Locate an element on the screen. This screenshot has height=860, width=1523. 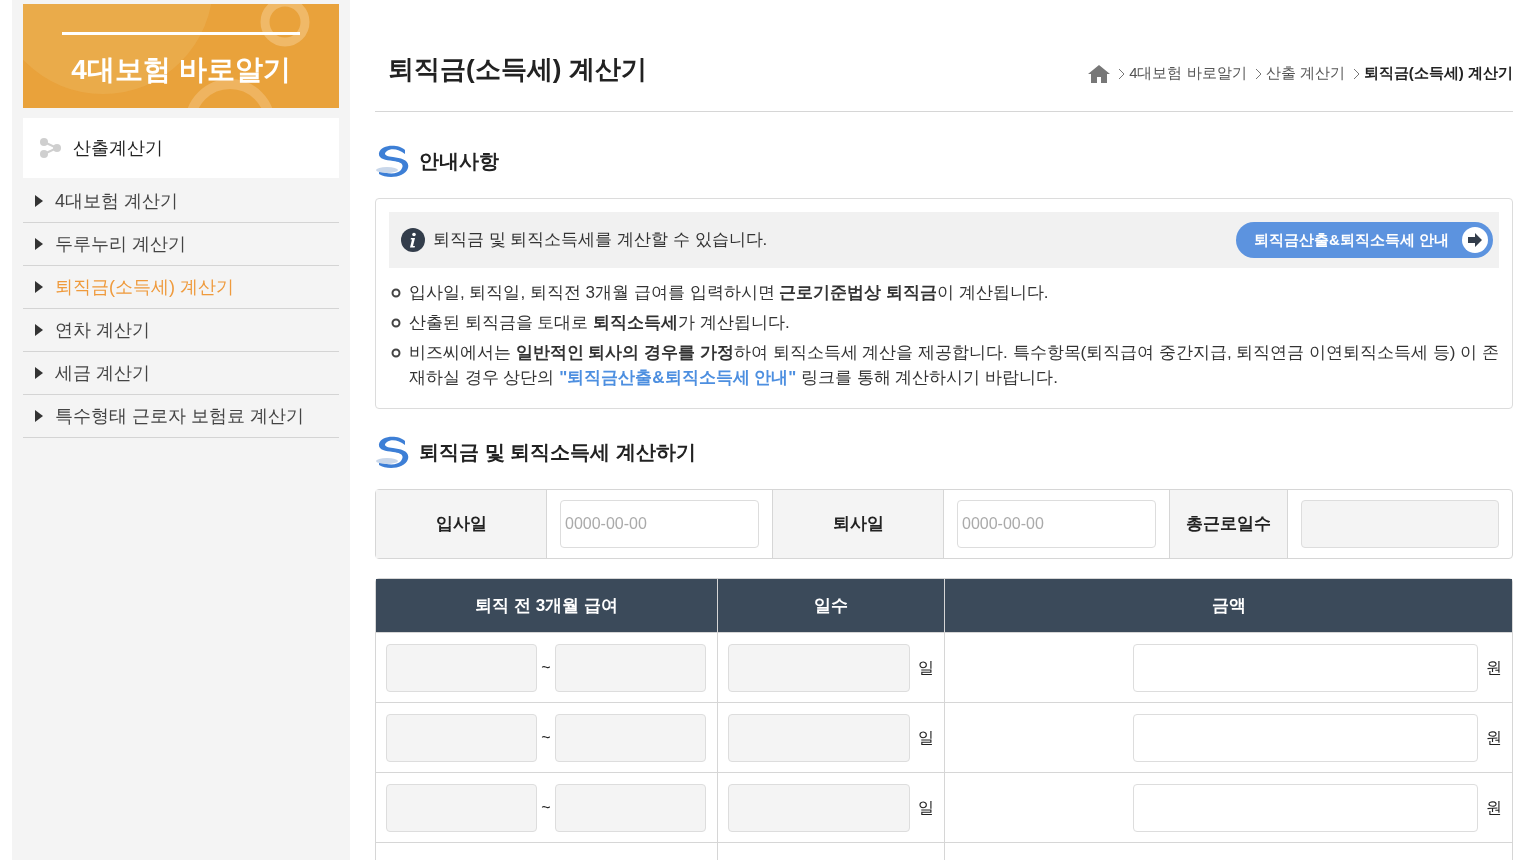
column-header: 금액 is located at coordinates (1228, 605).